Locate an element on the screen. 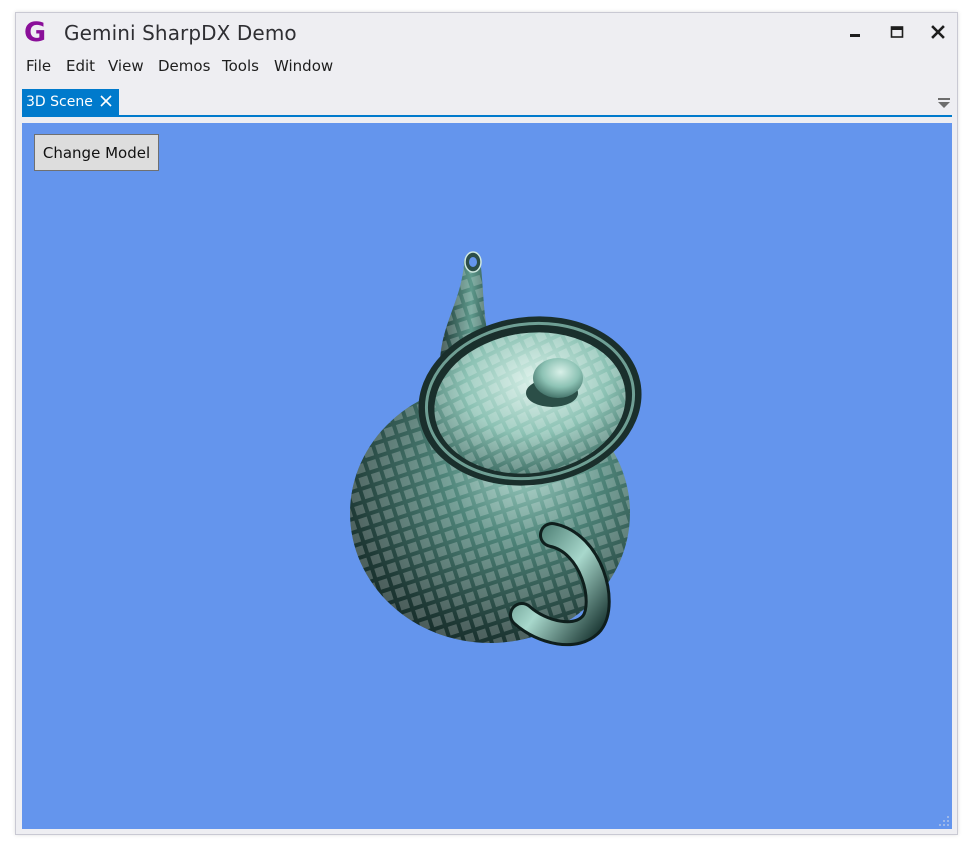  close-button is located at coordinates (938, 32).